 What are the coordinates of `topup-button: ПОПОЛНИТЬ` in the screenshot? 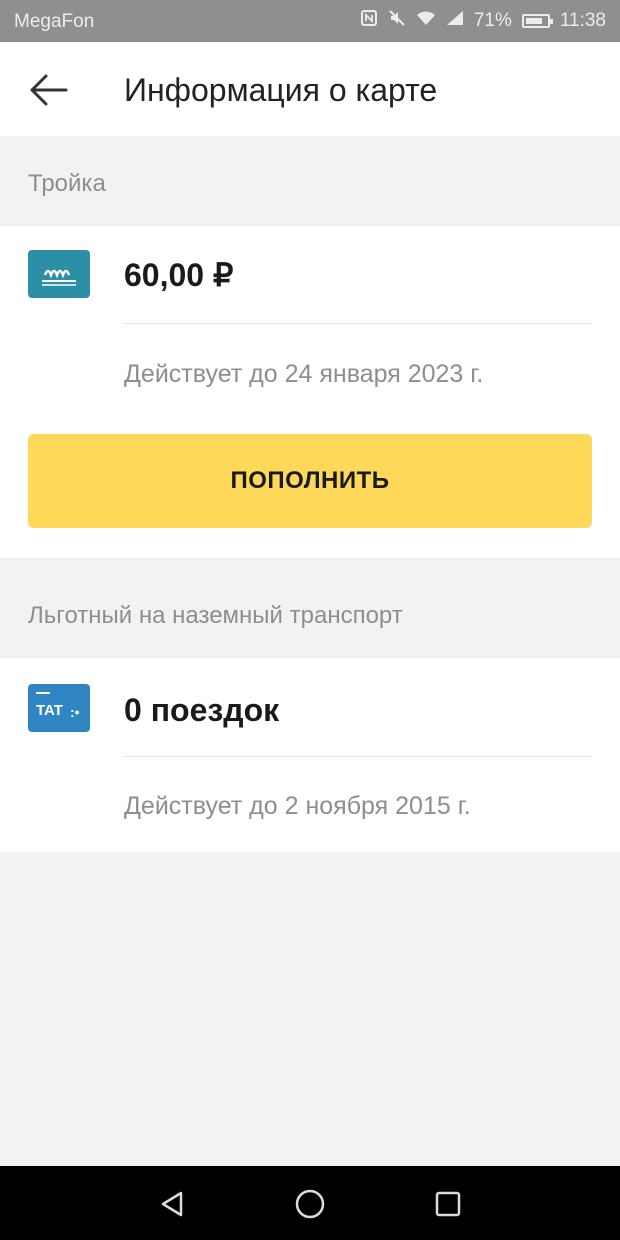 It's located at (310, 481).